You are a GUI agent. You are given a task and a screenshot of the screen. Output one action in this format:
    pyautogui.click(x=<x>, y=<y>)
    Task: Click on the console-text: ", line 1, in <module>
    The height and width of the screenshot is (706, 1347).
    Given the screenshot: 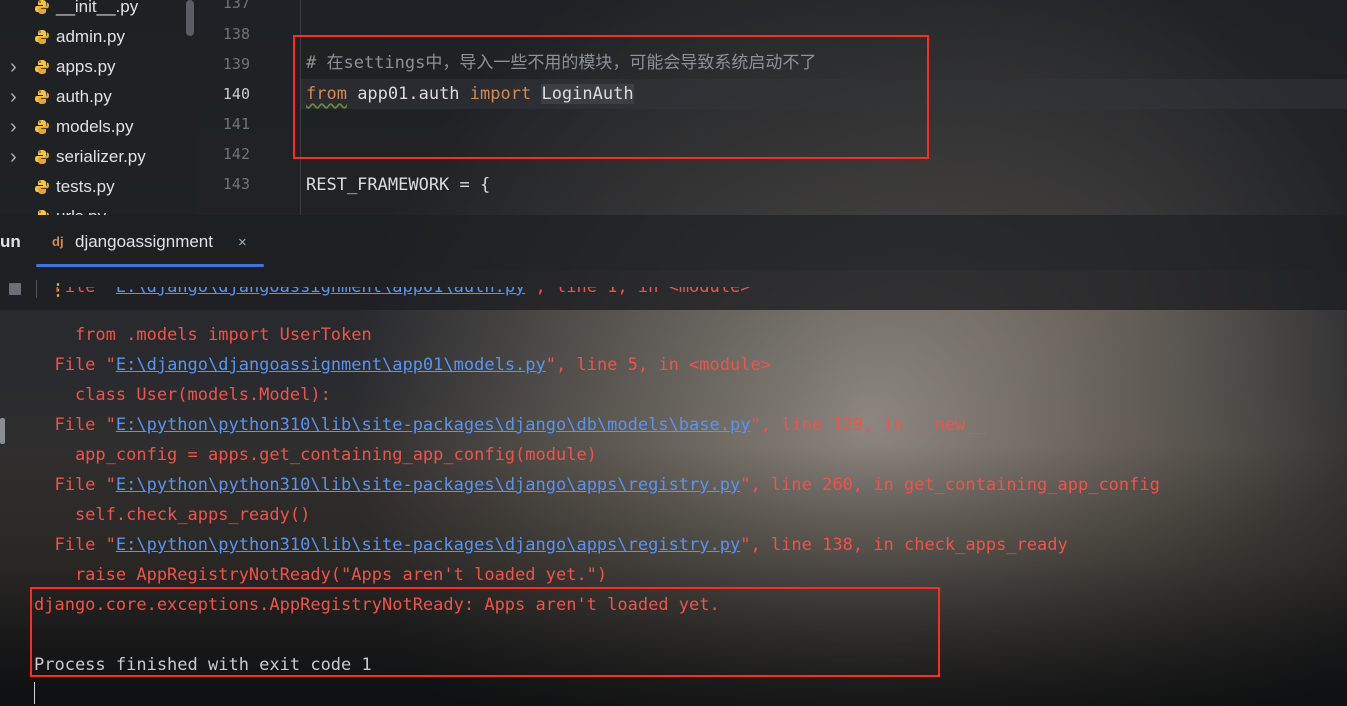 What is the action you would take?
    pyautogui.click(x=638, y=292)
    